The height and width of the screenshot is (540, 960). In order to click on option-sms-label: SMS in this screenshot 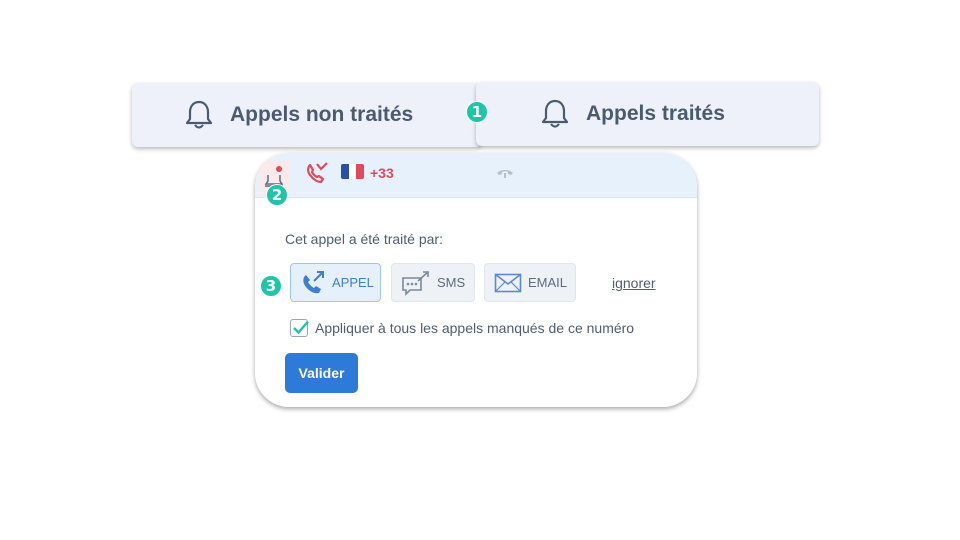, I will do `click(451, 282)`.